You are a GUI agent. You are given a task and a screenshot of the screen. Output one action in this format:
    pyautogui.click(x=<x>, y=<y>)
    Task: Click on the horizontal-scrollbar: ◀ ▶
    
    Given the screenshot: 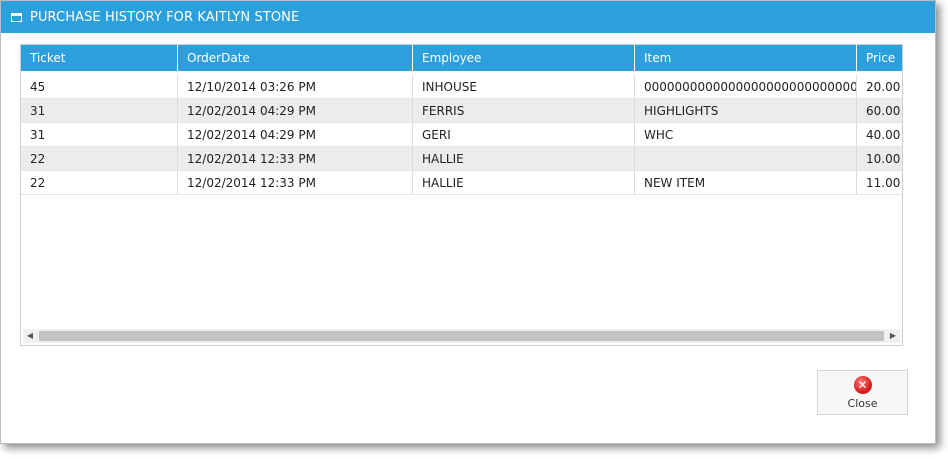 What is the action you would take?
    pyautogui.click(x=461, y=336)
    